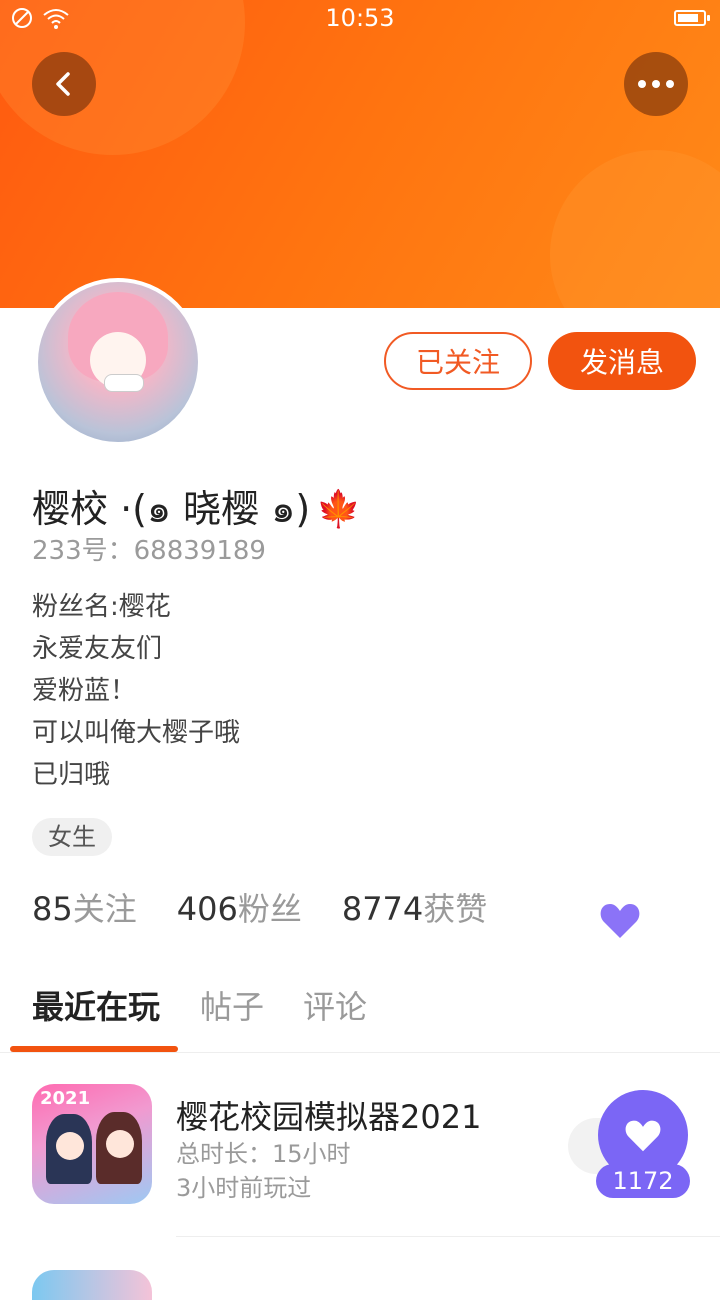  I want to click on status-time: 10:53, so click(360, 18).